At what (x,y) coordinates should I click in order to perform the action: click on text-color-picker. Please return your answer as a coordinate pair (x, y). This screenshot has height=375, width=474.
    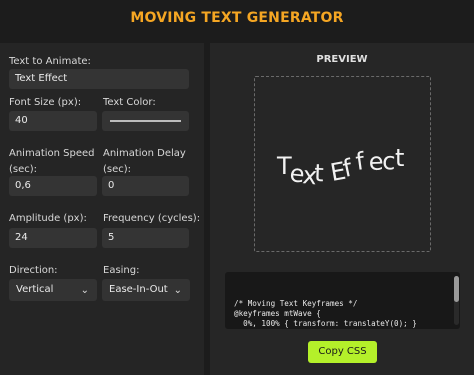
    Looking at the image, I should click on (145, 121).